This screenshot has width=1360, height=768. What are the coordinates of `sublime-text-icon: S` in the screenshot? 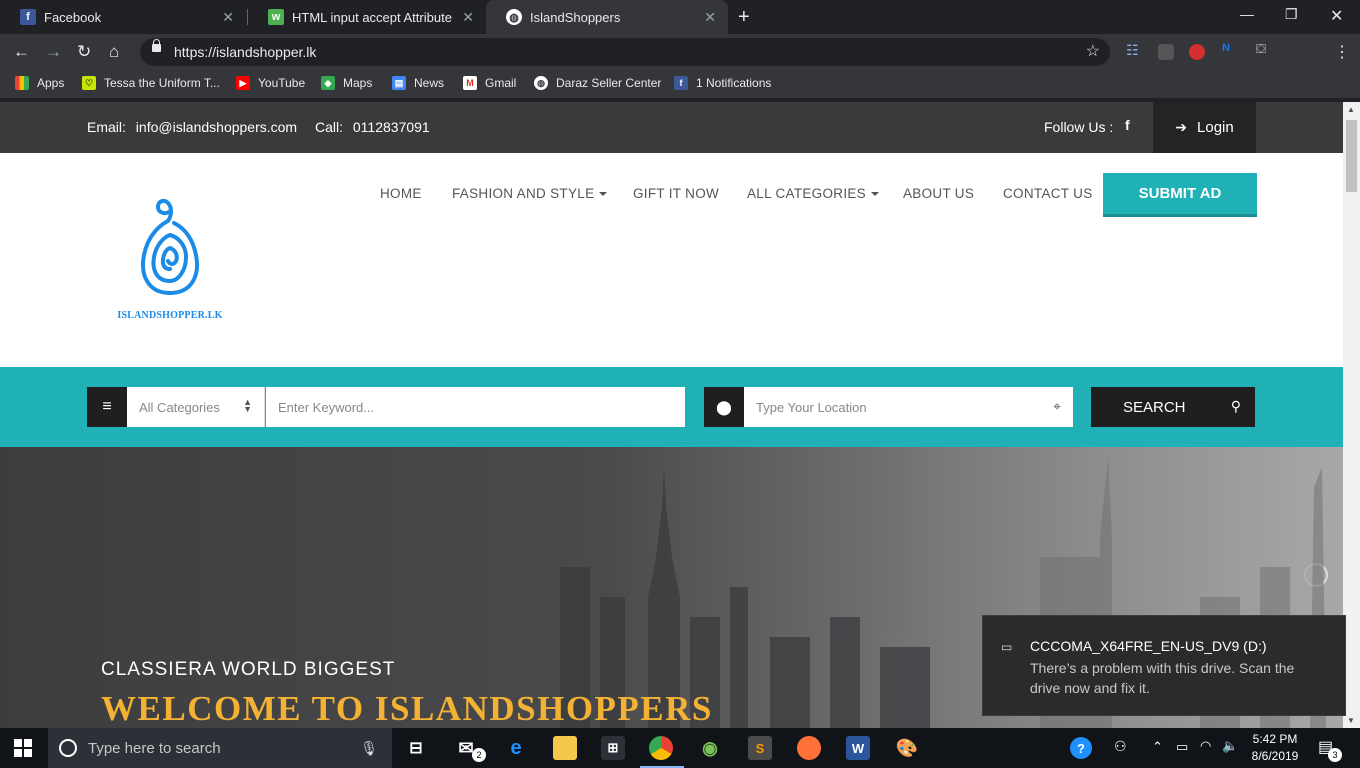 It's located at (760, 748).